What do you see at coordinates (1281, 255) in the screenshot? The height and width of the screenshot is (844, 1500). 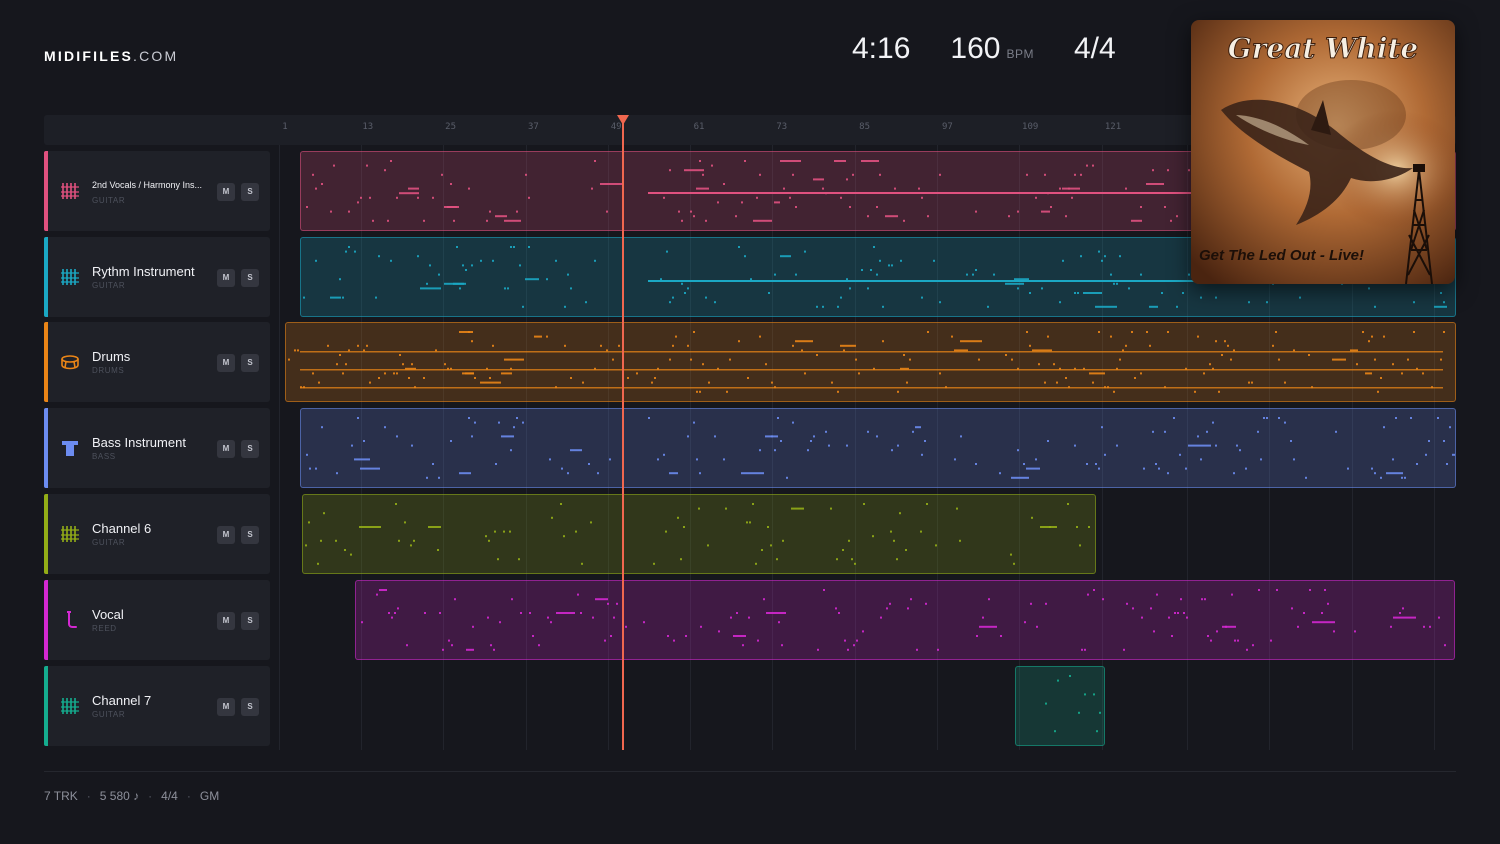 I see `album-title-text: Get The Led Out - Live!` at bounding box center [1281, 255].